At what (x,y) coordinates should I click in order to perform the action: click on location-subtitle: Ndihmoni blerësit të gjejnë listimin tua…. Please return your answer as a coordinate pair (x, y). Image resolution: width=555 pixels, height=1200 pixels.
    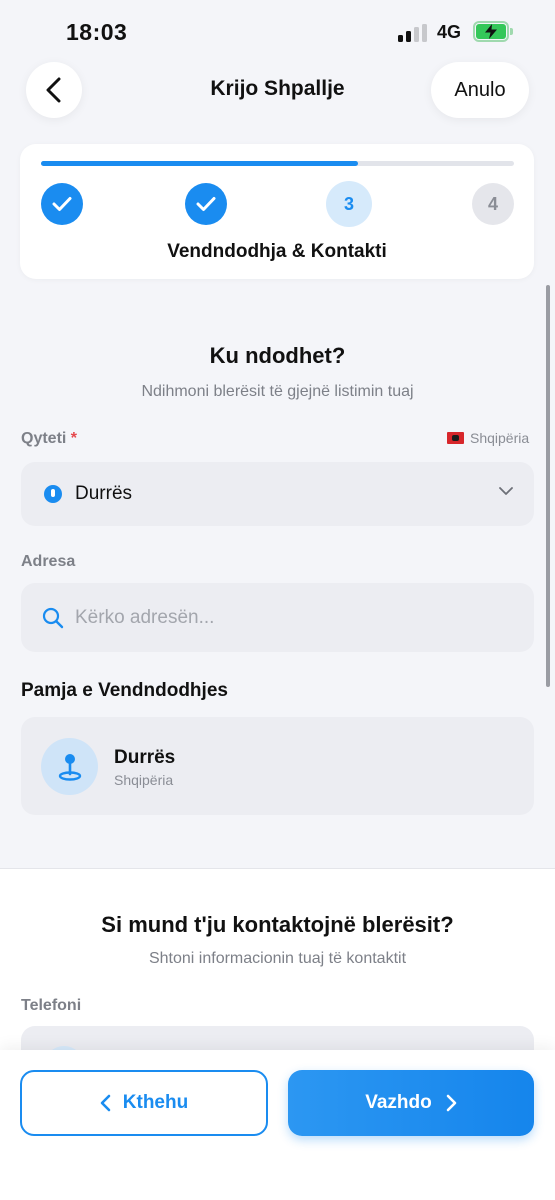
    Looking at the image, I should click on (277, 391).